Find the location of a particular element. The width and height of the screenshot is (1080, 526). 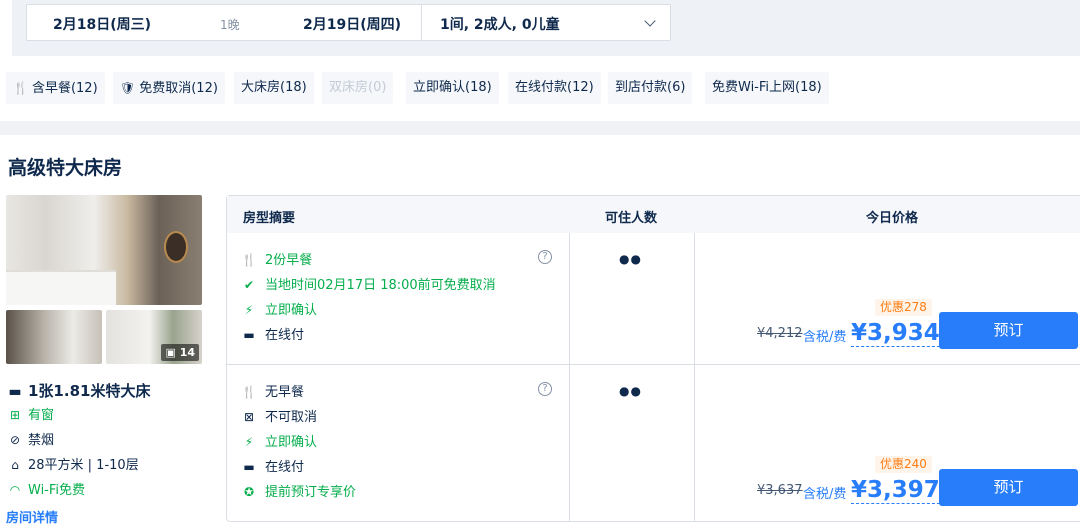

feature-text: 提前预订专享价 is located at coordinates (311, 492).